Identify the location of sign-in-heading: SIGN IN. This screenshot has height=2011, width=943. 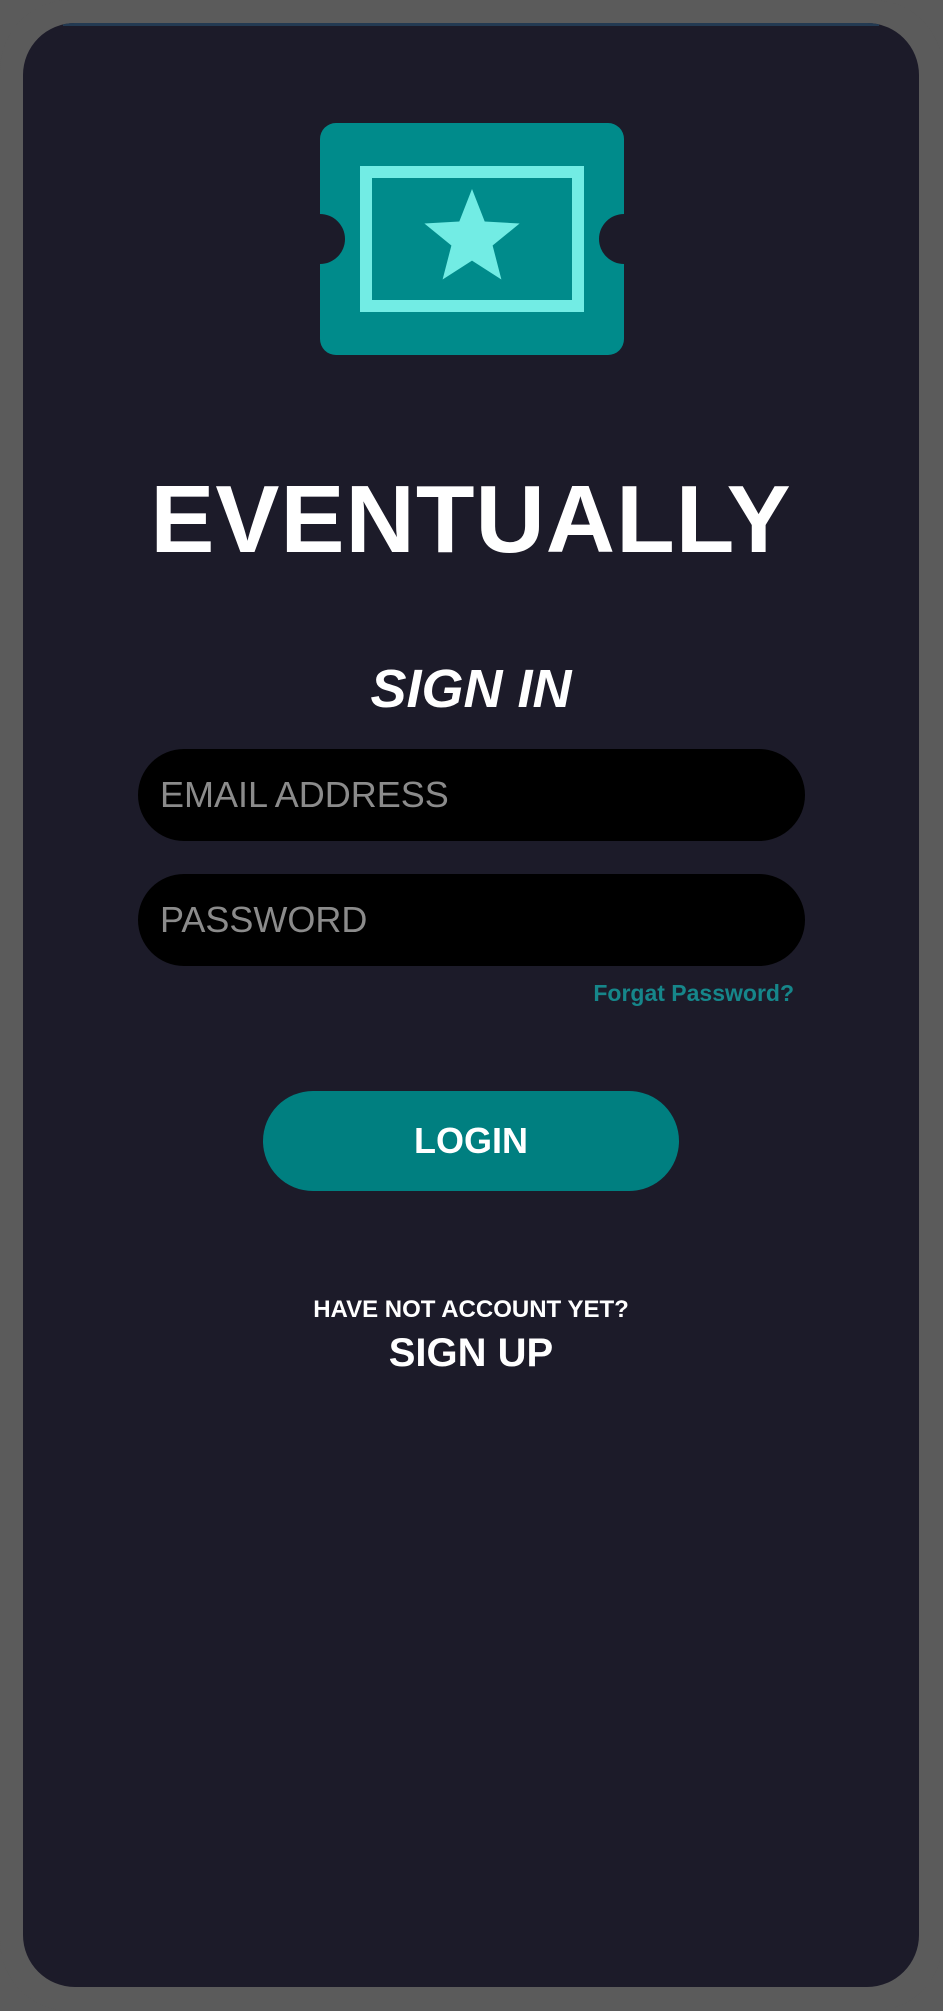
(471, 689).